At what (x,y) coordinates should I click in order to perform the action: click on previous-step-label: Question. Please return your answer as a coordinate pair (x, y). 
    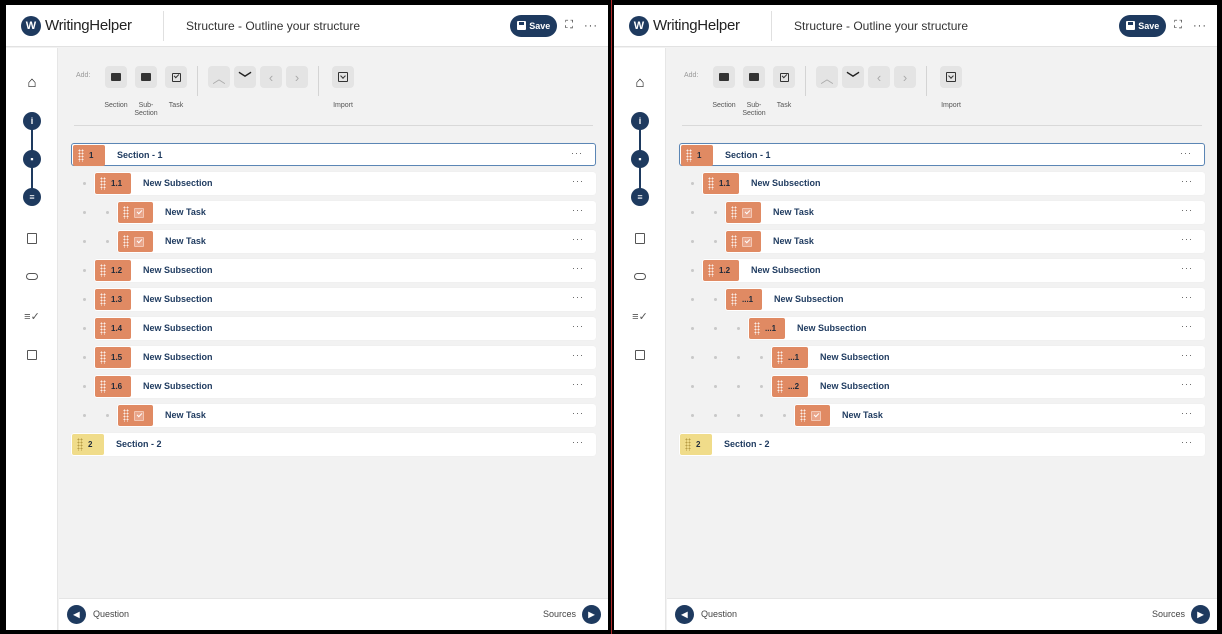
    Looking at the image, I should click on (719, 614).